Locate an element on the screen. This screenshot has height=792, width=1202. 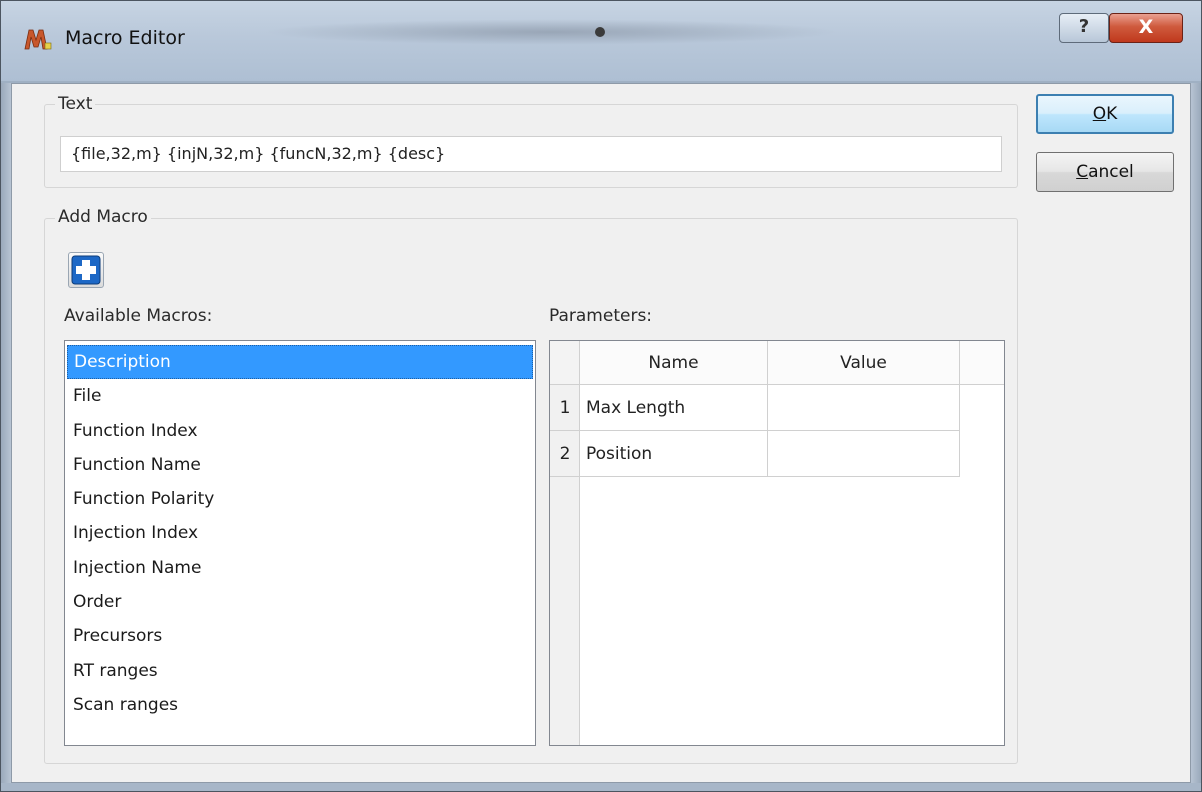
list-item: Order is located at coordinates (300, 602).